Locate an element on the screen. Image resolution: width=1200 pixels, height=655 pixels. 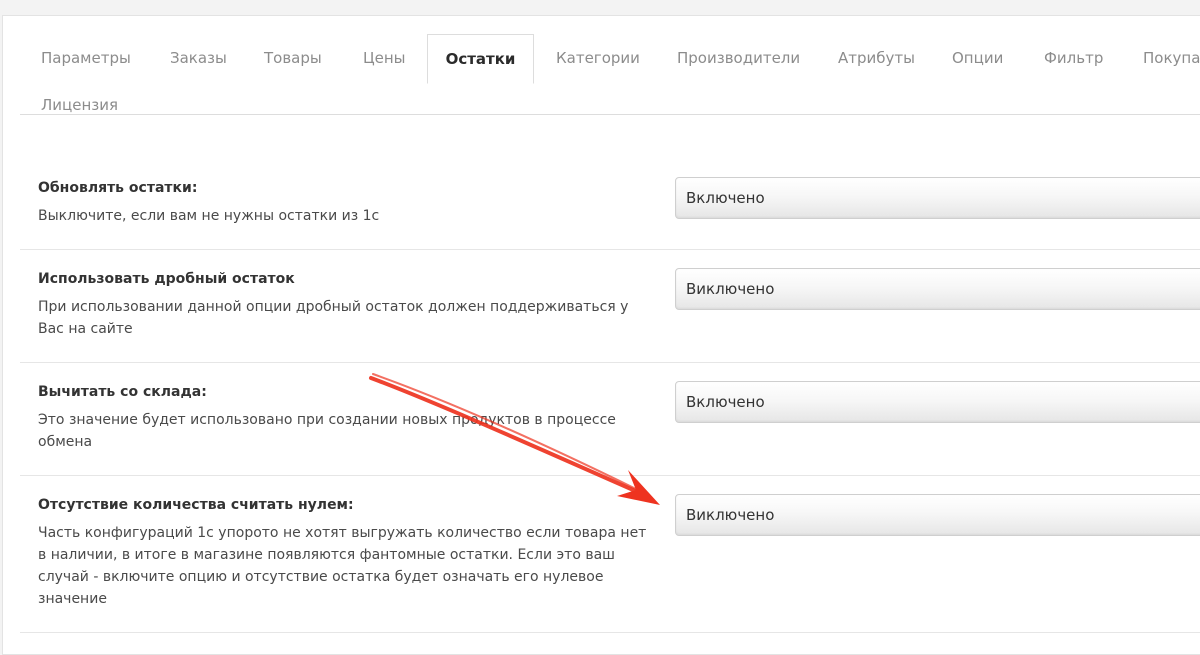
tab-orders: Заказы is located at coordinates (198, 58).